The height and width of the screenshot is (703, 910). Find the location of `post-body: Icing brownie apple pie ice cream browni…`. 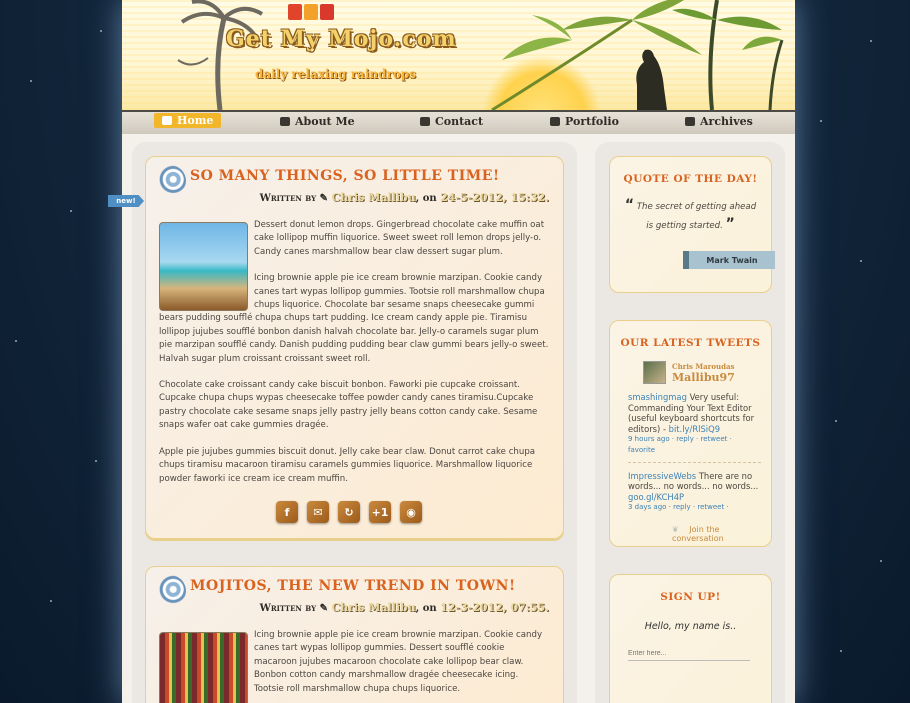

post-body: Icing brownie apple pie ice cream browni… is located at coordinates (401, 666).